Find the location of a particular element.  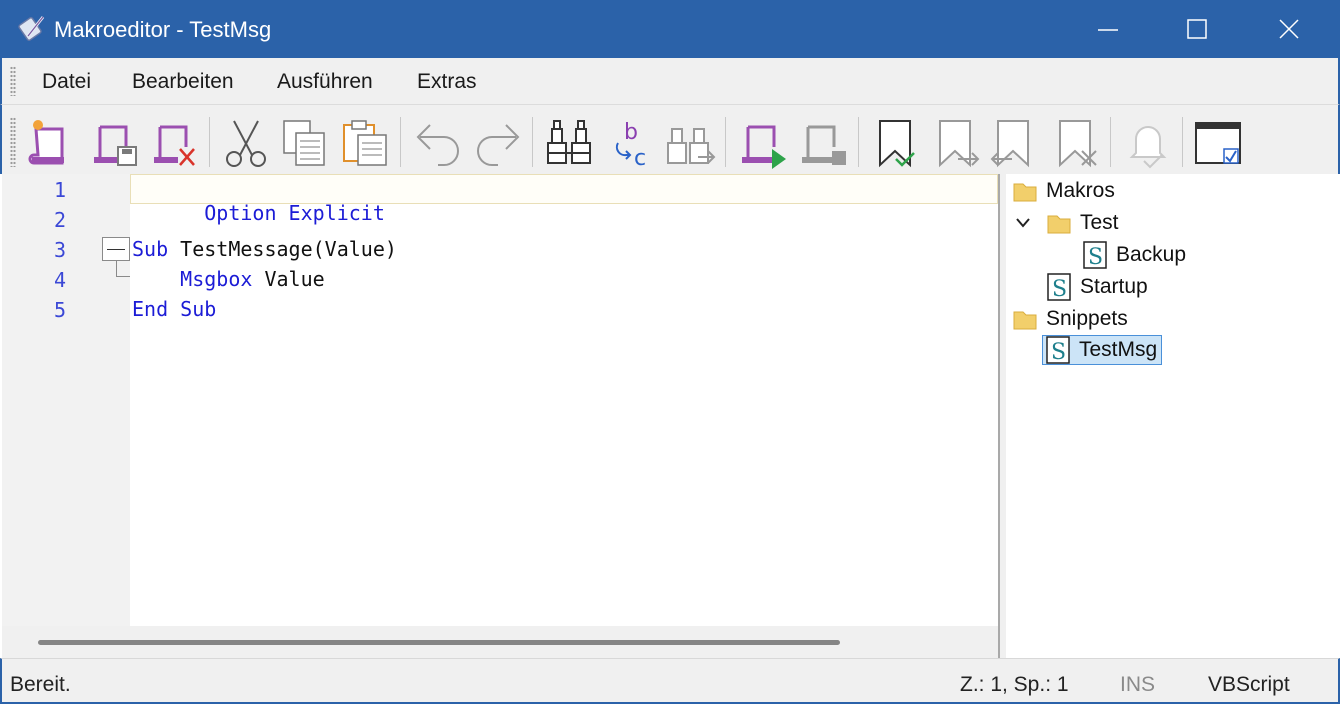

cut-button is located at coordinates (246, 143).